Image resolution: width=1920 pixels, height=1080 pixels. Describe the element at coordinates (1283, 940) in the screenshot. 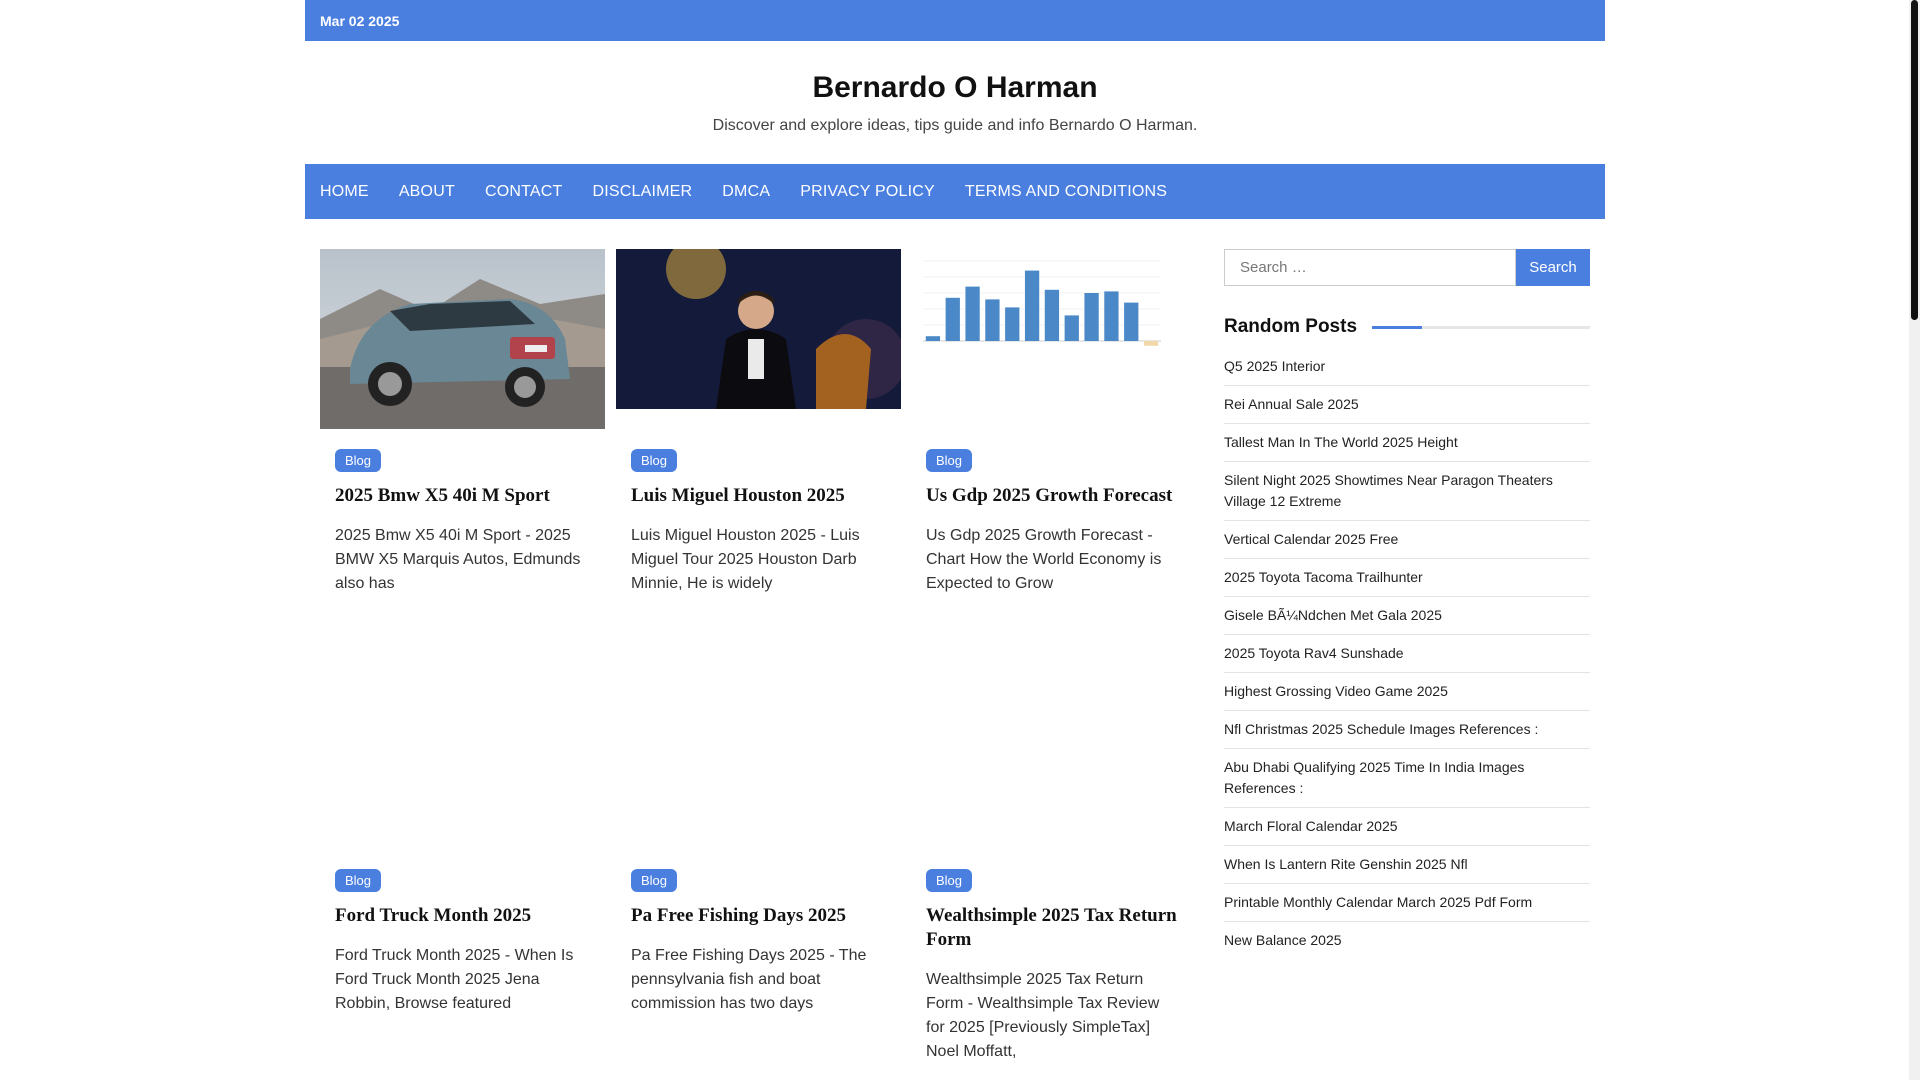

I see `random-post-link: New Balance 2025` at that location.